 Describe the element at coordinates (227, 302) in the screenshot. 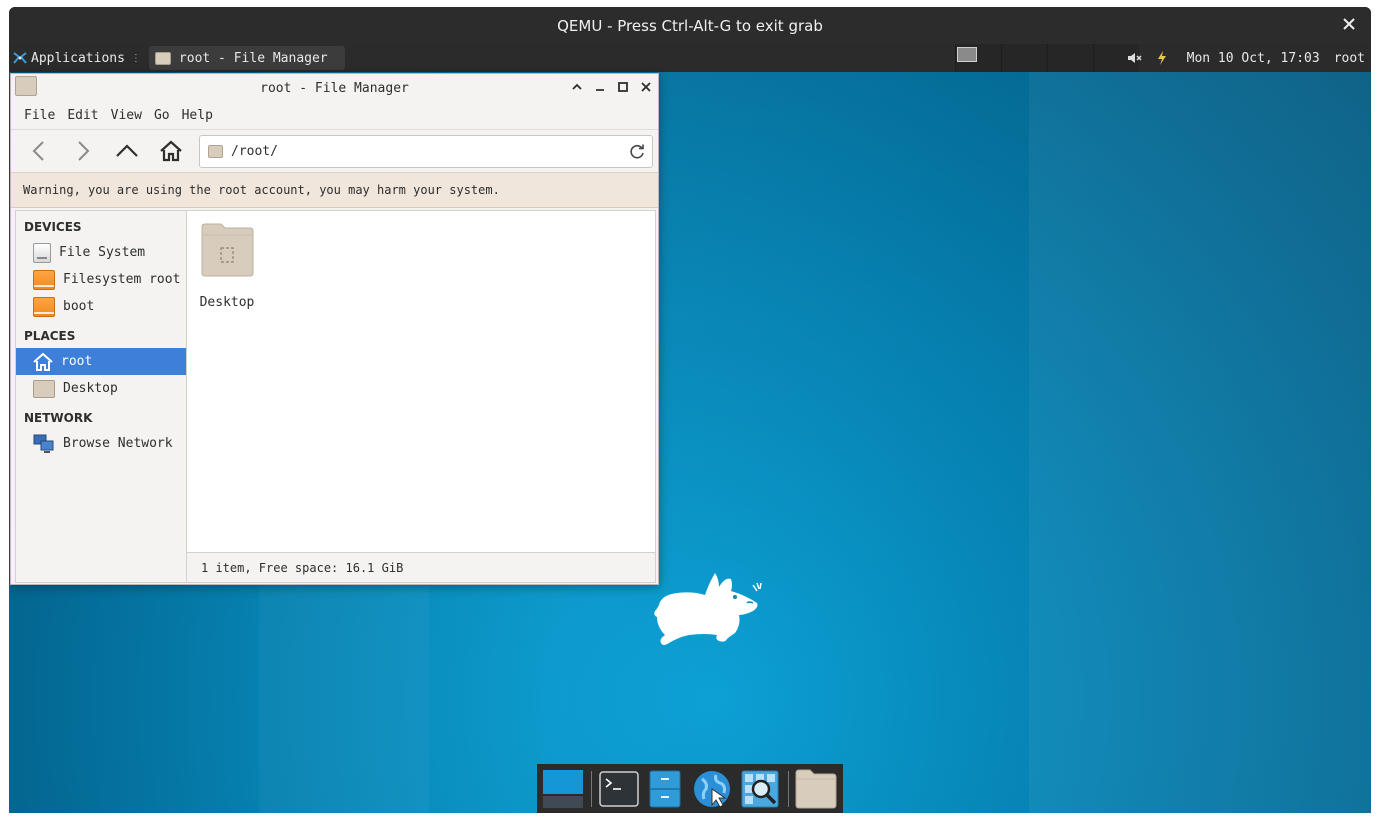

I see `file-item-label: Desktop` at that location.